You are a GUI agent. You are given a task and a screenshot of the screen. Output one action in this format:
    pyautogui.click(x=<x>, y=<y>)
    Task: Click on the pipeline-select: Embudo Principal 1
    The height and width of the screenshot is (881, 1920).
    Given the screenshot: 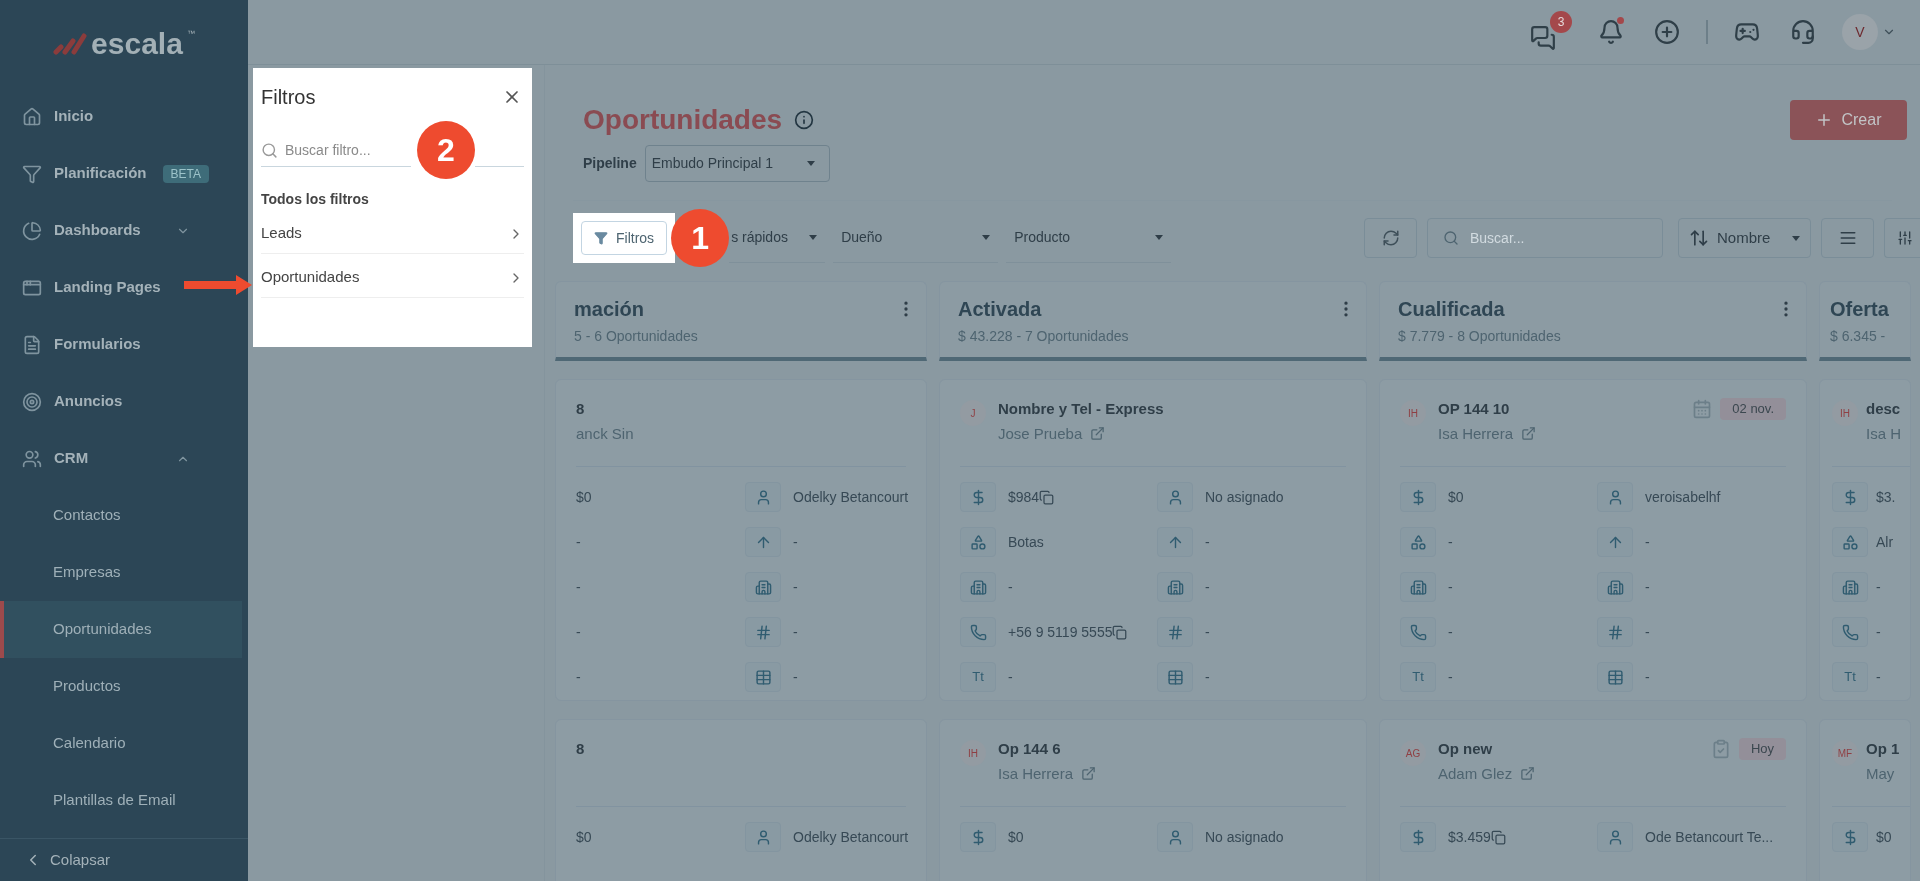 What is the action you would take?
    pyautogui.click(x=737, y=163)
    